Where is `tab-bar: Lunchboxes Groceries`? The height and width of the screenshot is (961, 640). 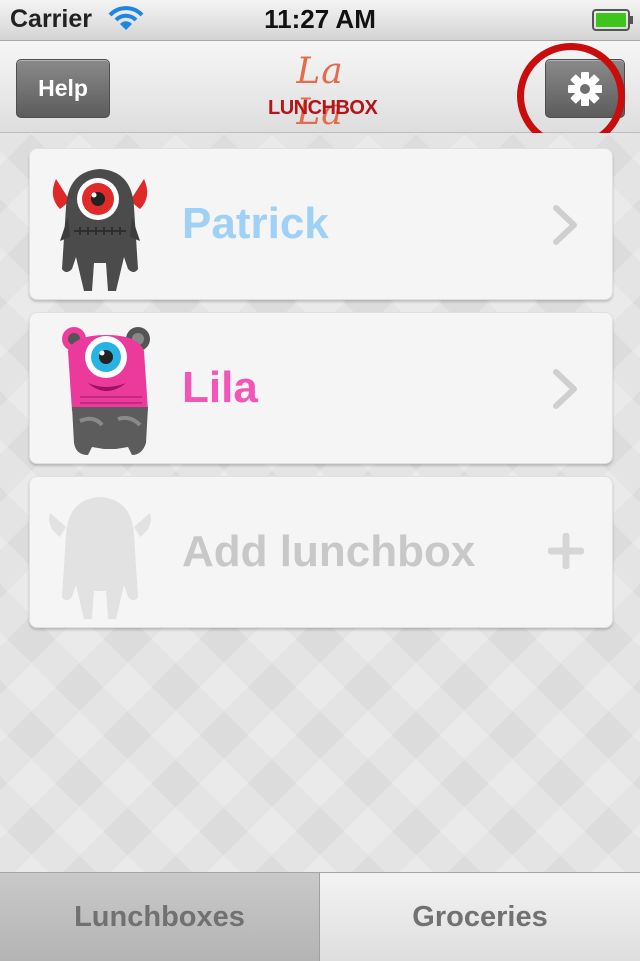 tab-bar: Lunchboxes Groceries is located at coordinates (320, 916).